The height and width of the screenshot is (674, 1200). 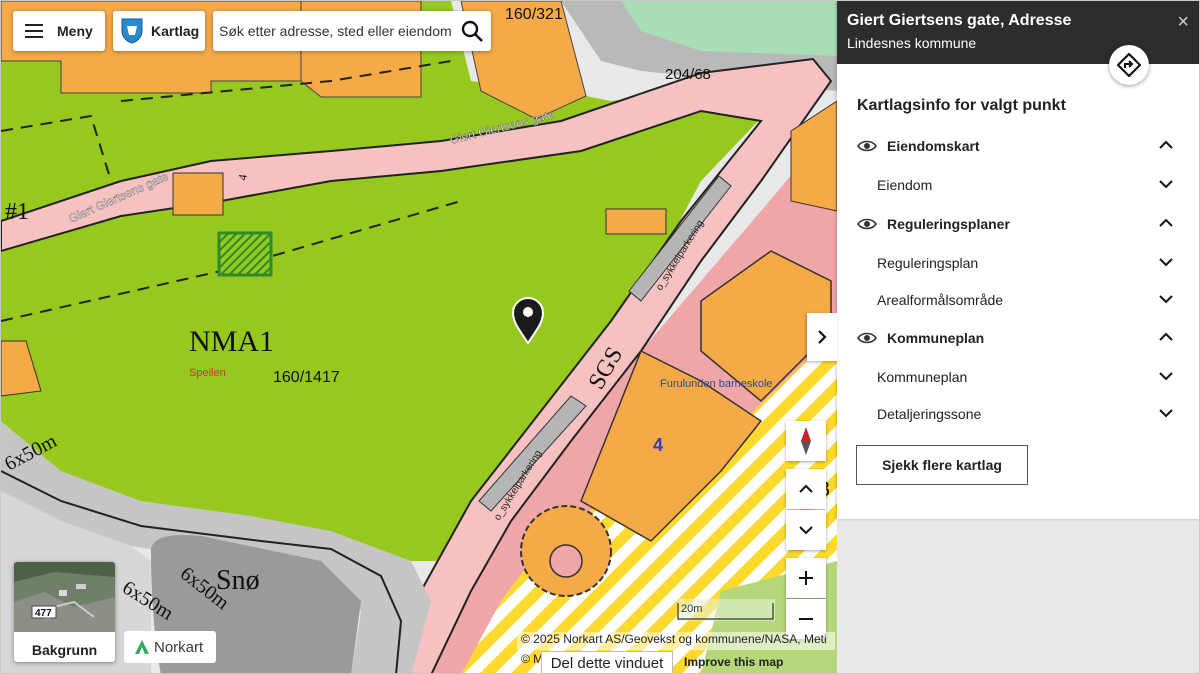 What do you see at coordinates (929, 414) in the screenshot?
I see `layer-item-label: Detaljeringssone` at bounding box center [929, 414].